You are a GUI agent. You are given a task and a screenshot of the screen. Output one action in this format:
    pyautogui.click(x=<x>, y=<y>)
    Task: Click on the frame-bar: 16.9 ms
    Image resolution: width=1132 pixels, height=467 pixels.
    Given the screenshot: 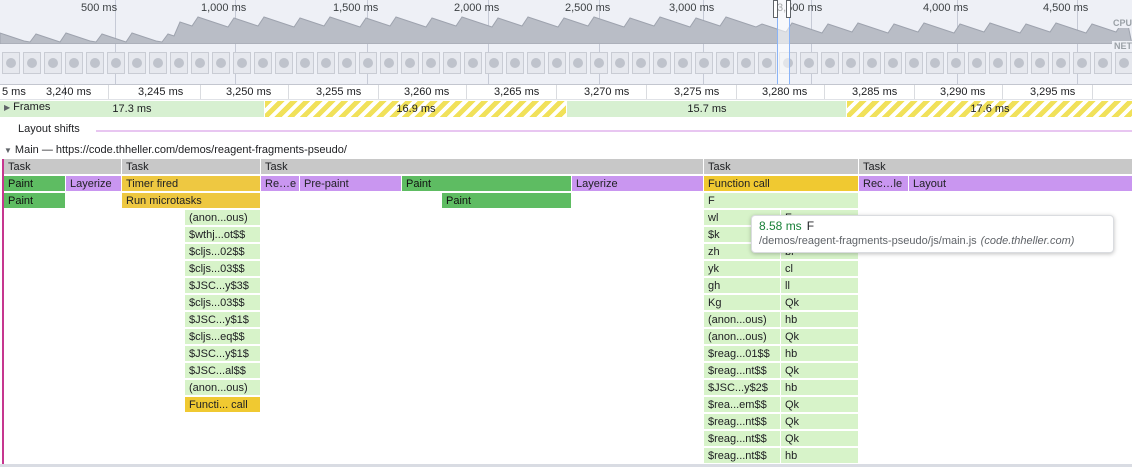 What is the action you would take?
    pyautogui.click(x=415, y=109)
    